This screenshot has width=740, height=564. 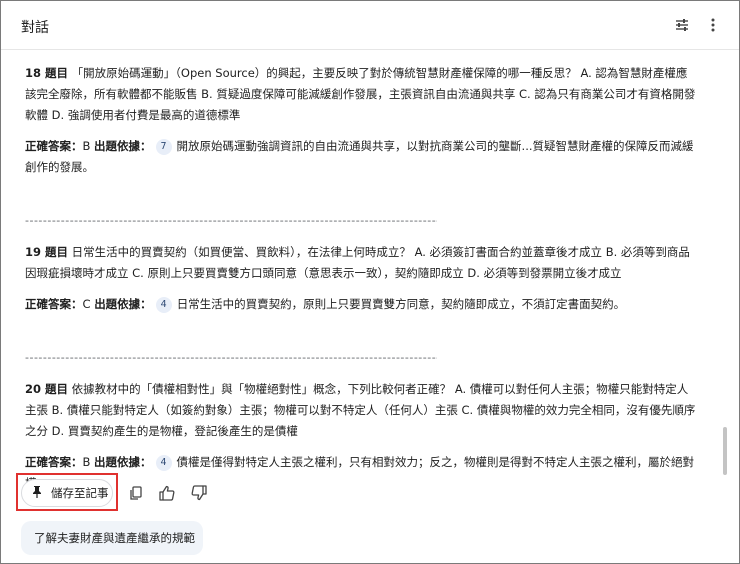 What do you see at coordinates (35, 28) in the screenshot?
I see `panel-title: 對話` at bounding box center [35, 28].